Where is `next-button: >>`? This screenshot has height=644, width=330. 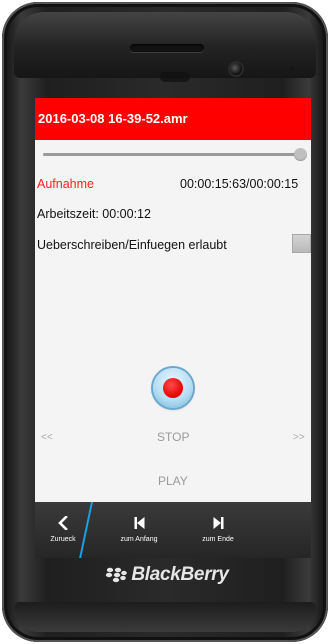
next-button: >> is located at coordinates (299, 437).